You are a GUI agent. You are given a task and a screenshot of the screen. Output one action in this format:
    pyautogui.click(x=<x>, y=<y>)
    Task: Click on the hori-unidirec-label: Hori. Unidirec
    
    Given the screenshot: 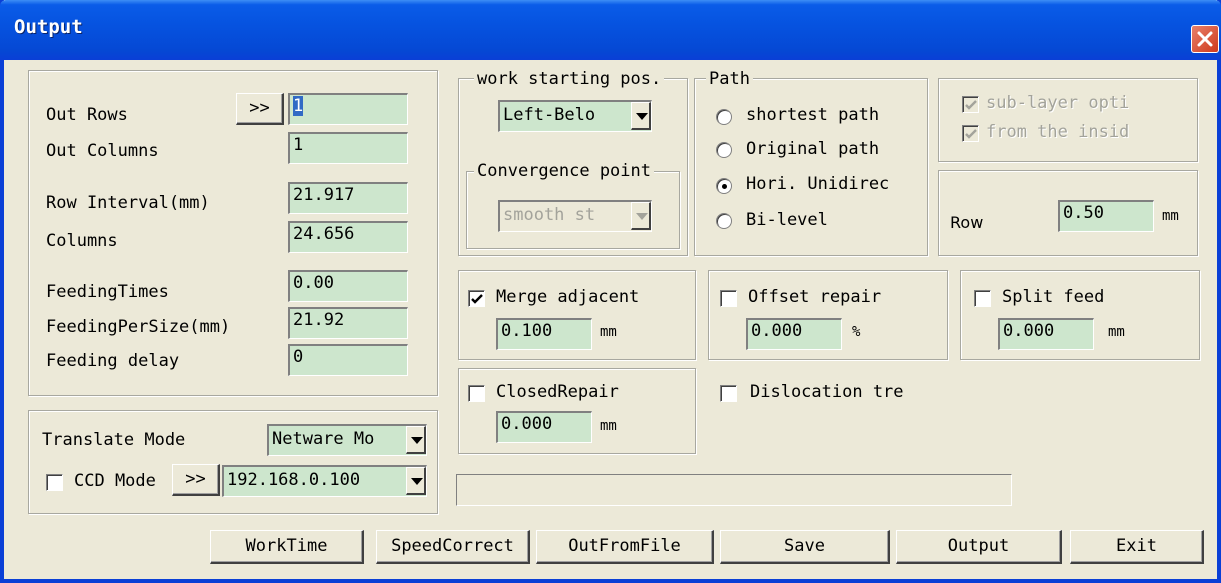 What is the action you would take?
    pyautogui.click(x=818, y=184)
    